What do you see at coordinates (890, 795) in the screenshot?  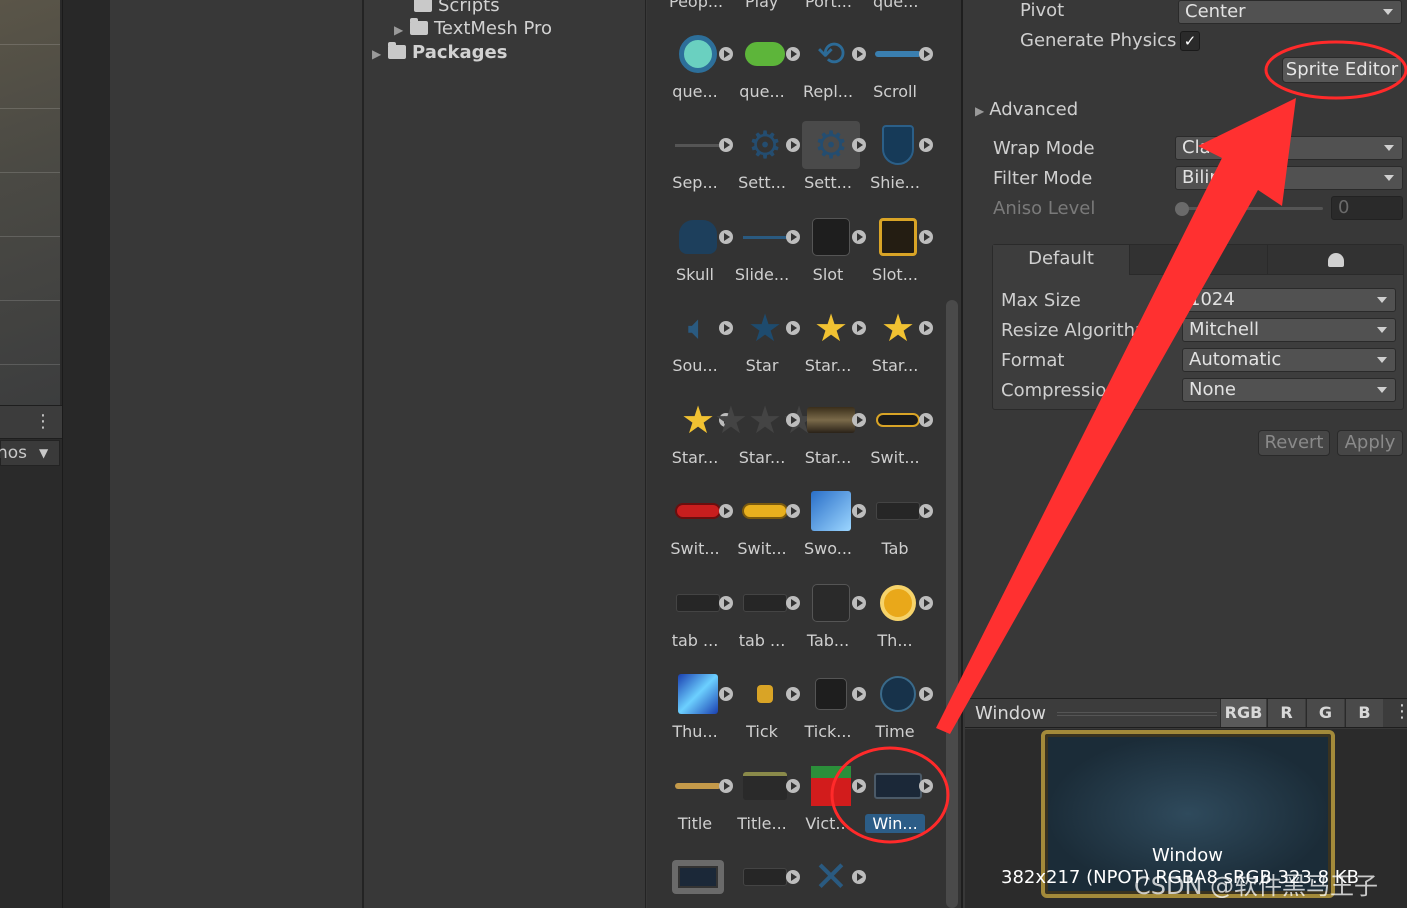 I see `highlight-ellipse-window-asset` at bounding box center [890, 795].